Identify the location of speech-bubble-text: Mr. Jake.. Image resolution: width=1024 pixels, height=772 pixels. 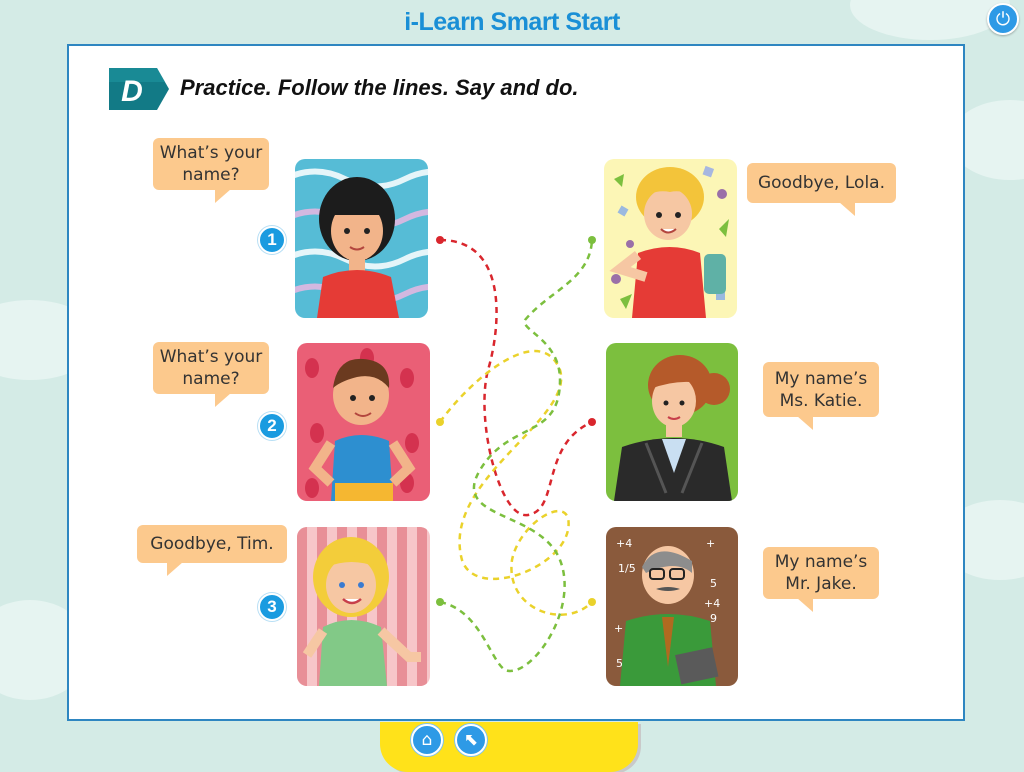
(821, 584).